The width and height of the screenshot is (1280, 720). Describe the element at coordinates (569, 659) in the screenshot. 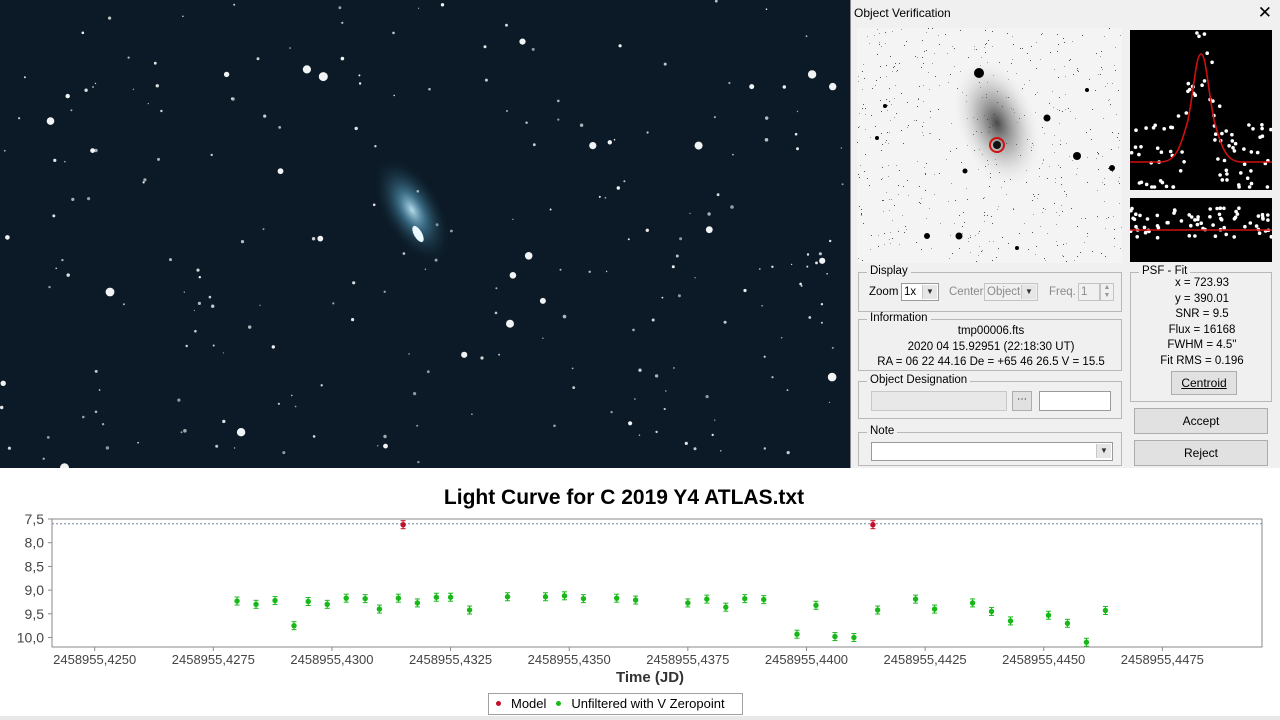

I see `x-tick-label: 2458955,4350` at that location.